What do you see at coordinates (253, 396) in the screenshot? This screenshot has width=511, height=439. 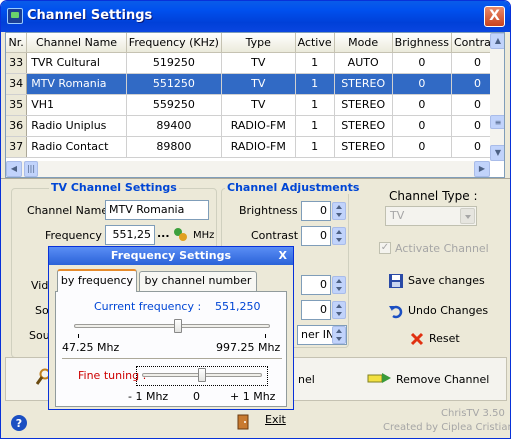 I see `fine-max-label: + 1 Mhz` at bounding box center [253, 396].